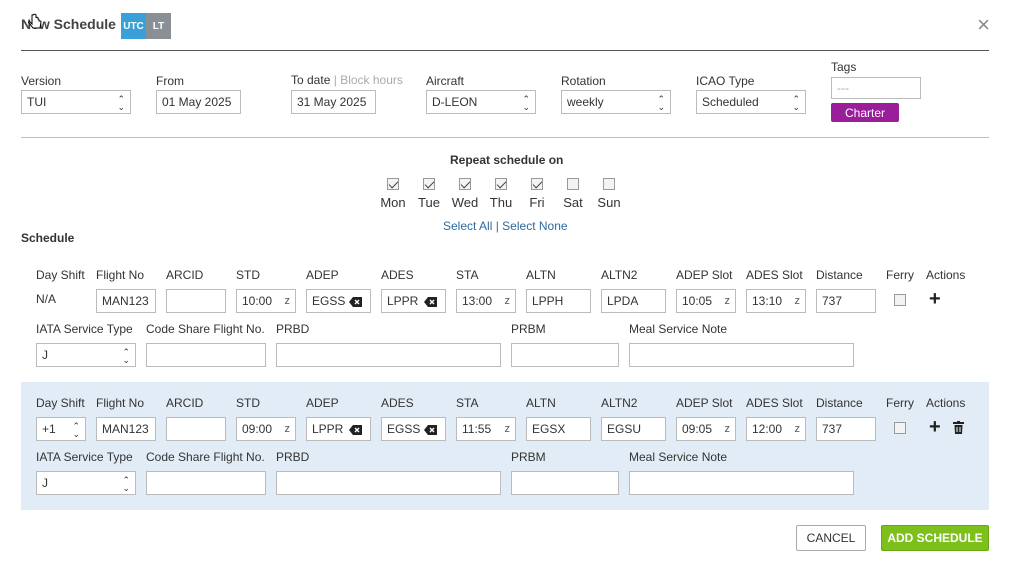 The image size is (1010, 572). Describe the element at coordinates (706, 429) in the screenshot. I see `adep-slot-input: 09:05 z` at that location.